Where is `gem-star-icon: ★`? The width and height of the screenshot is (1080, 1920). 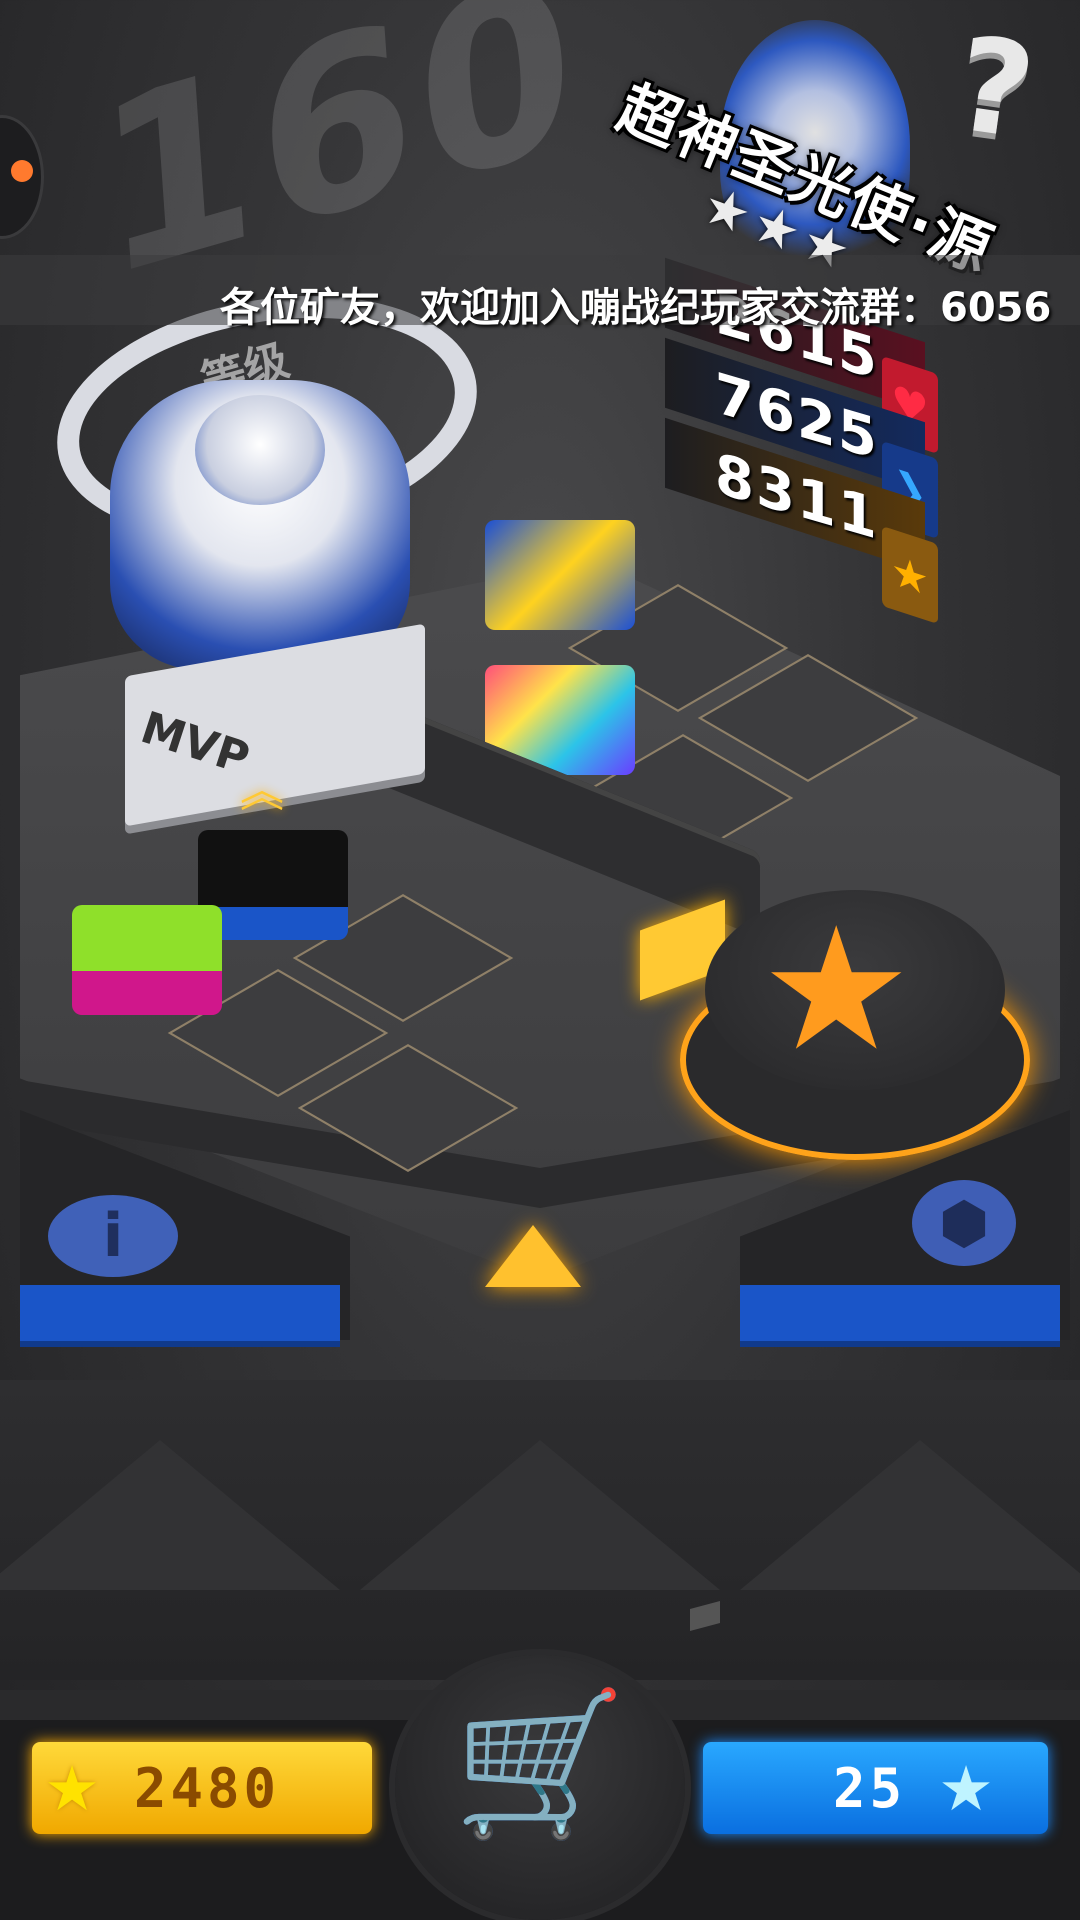
gem-star-icon: ★ is located at coordinates (966, 1788).